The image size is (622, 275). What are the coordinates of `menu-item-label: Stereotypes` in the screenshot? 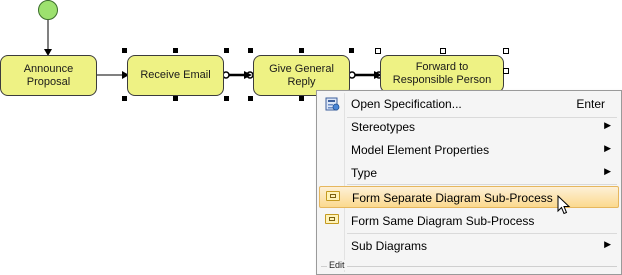 It's located at (383, 127).